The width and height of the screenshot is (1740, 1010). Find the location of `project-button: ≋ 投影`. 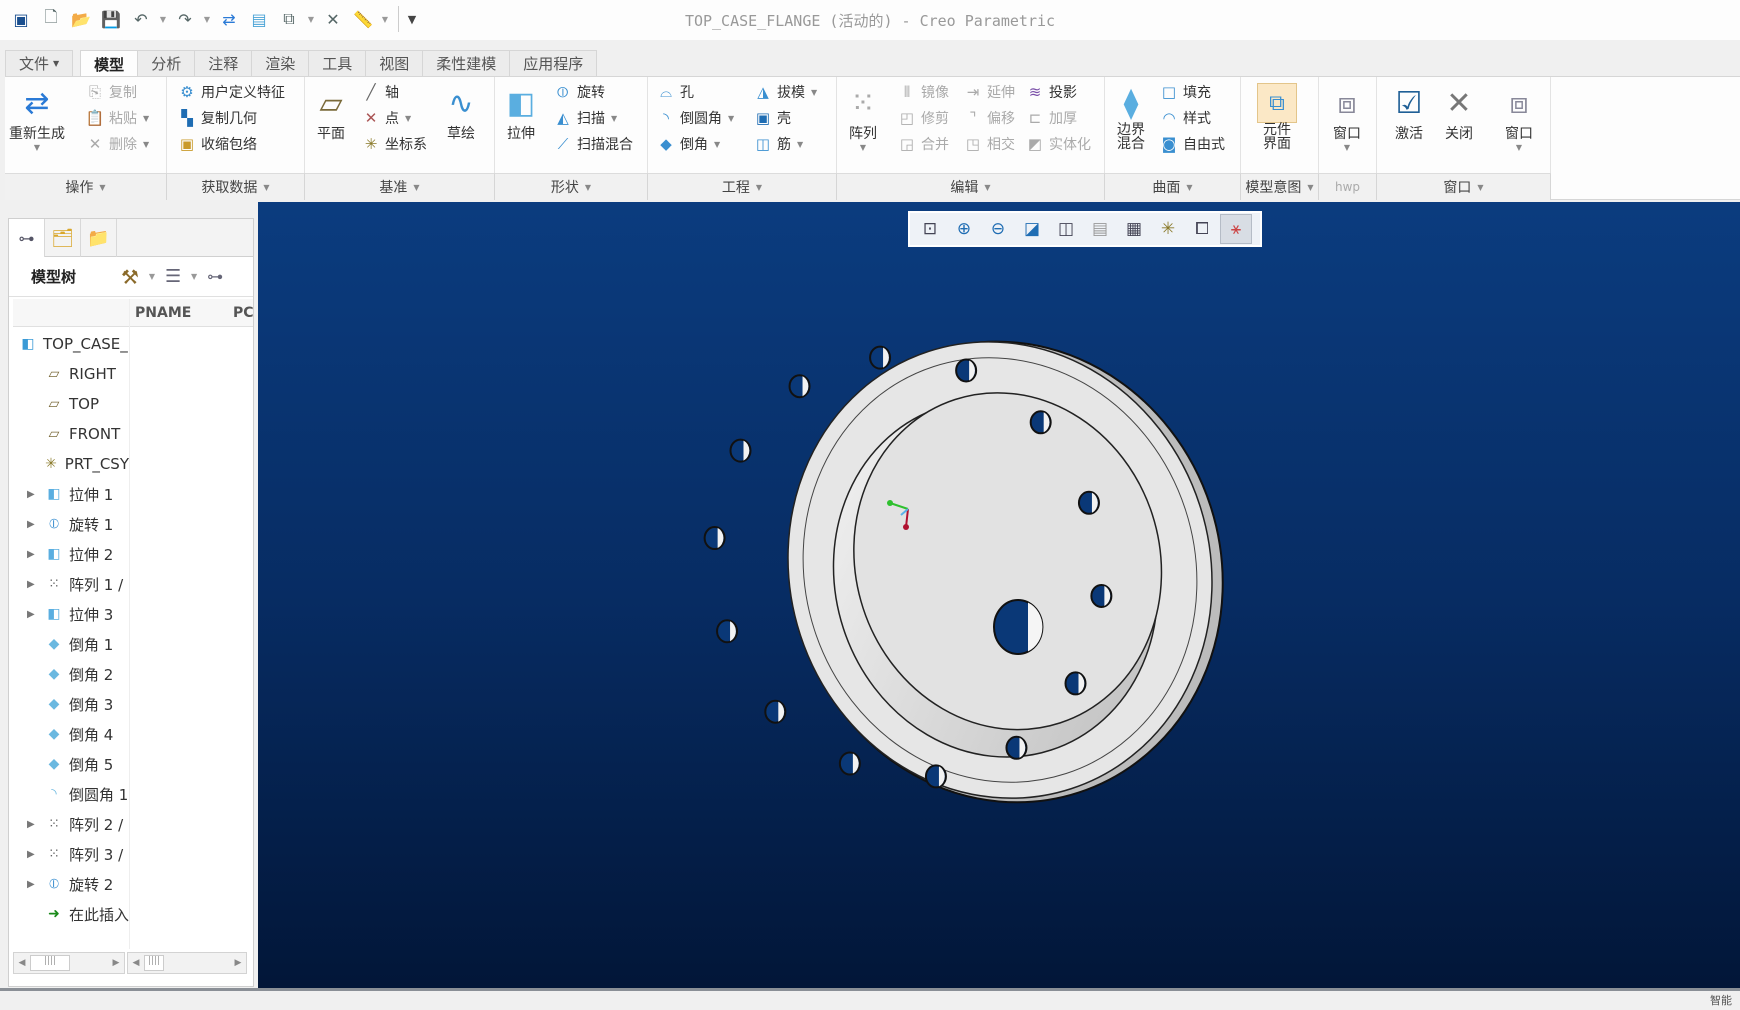

project-button: ≋ 投影 is located at coordinates (1051, 92).